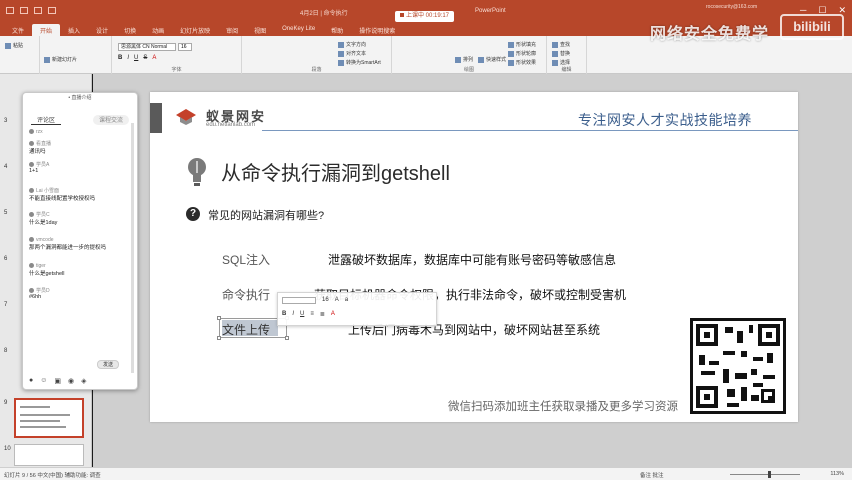 The height and width of the screenshot is (480, 852). I want to click on tab-transitions: 切换, so click(130, 30).